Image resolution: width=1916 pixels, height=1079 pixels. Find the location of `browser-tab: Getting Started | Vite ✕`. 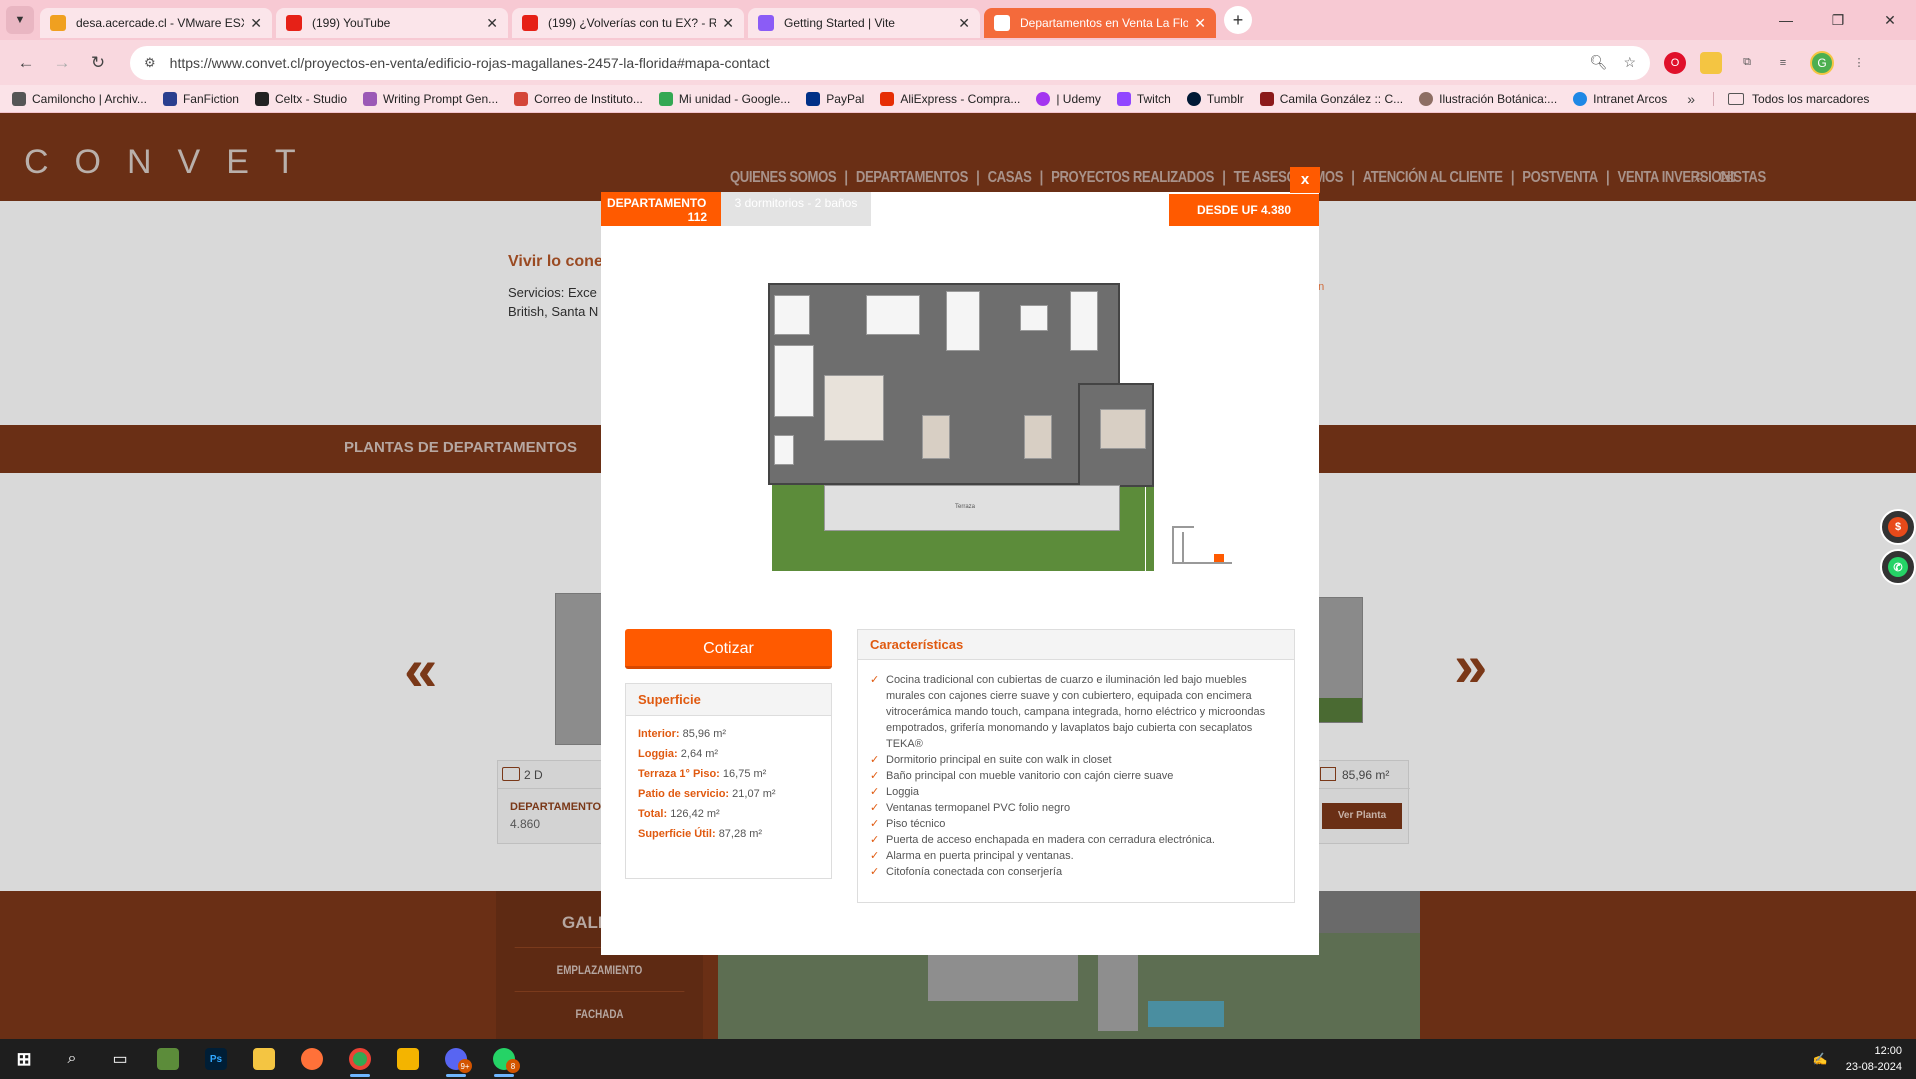

browser-tab: Getting Started | Vite ✕ is located at coordinates (864, 23).